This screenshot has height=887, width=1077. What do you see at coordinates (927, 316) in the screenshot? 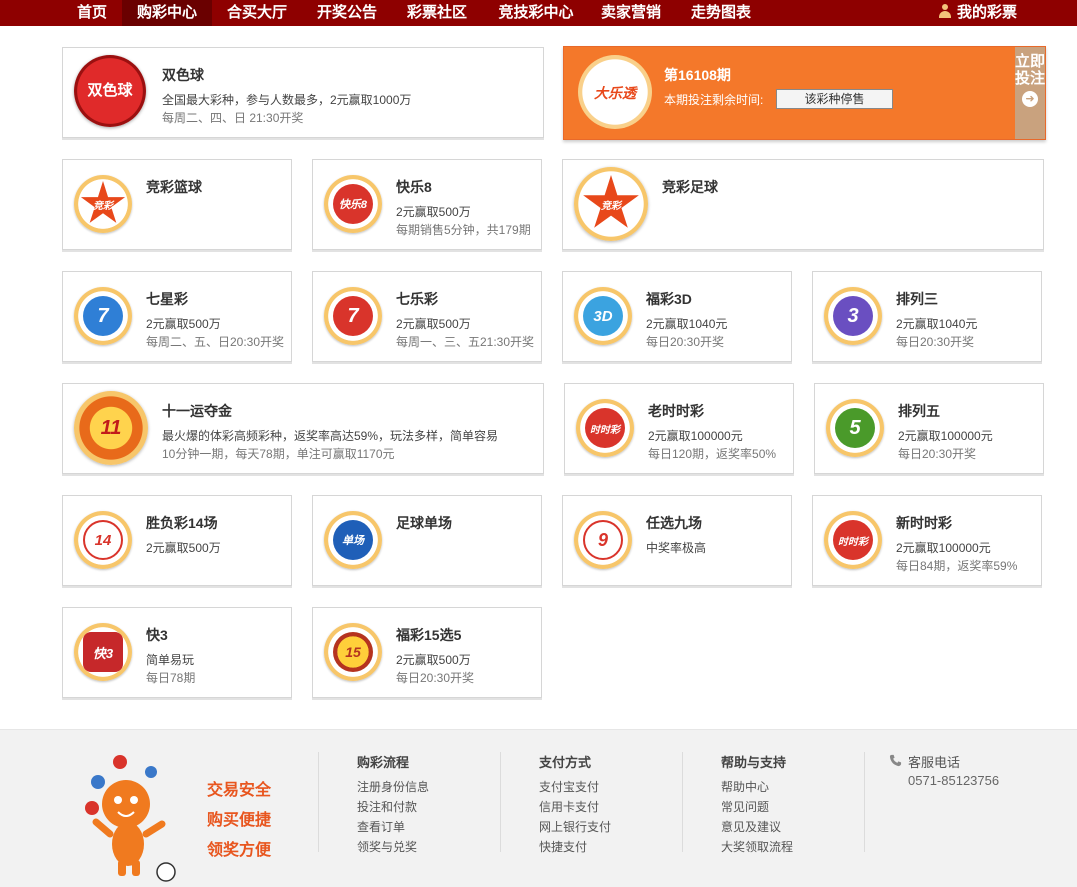
I see `lottery-card-pl3: 3 排列三 2元赢取1040元 每日20:30开奖` at bounding box center [927, 316].